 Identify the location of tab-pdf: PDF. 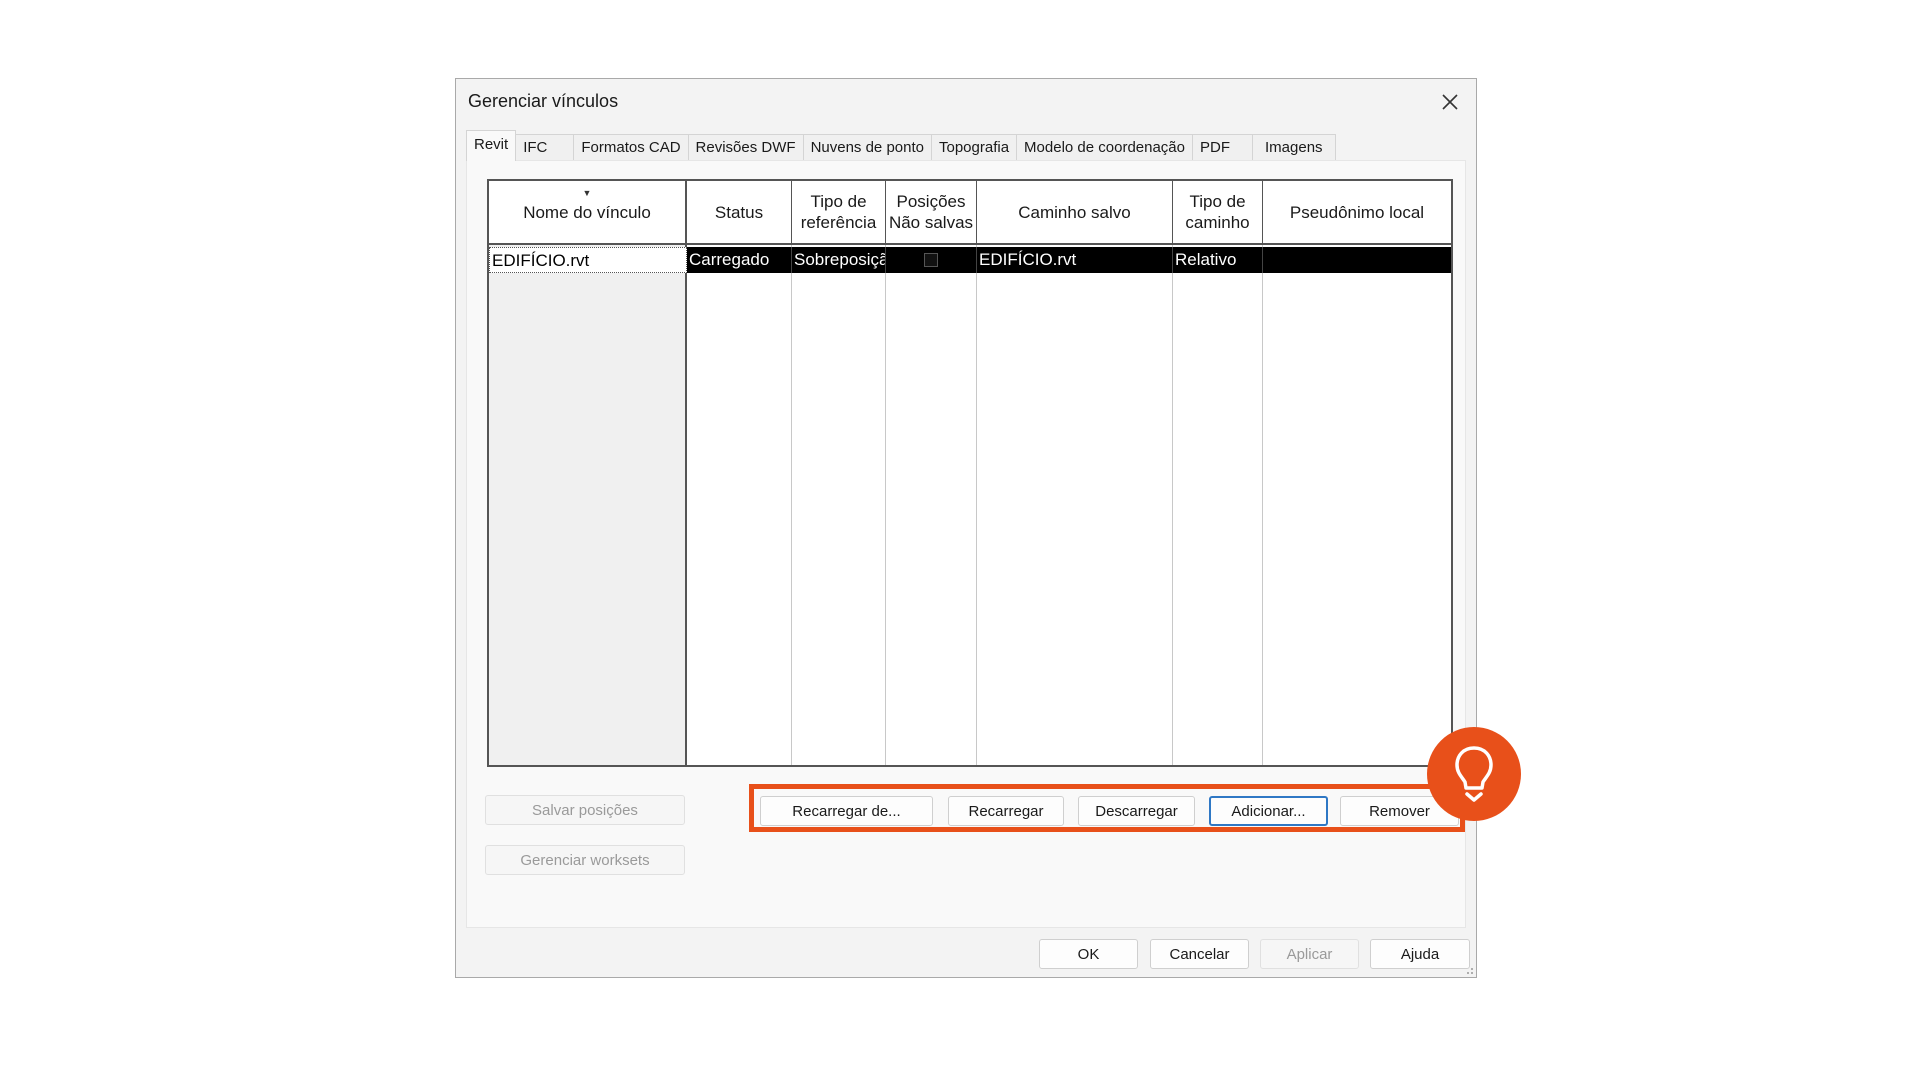
(1222, 147).